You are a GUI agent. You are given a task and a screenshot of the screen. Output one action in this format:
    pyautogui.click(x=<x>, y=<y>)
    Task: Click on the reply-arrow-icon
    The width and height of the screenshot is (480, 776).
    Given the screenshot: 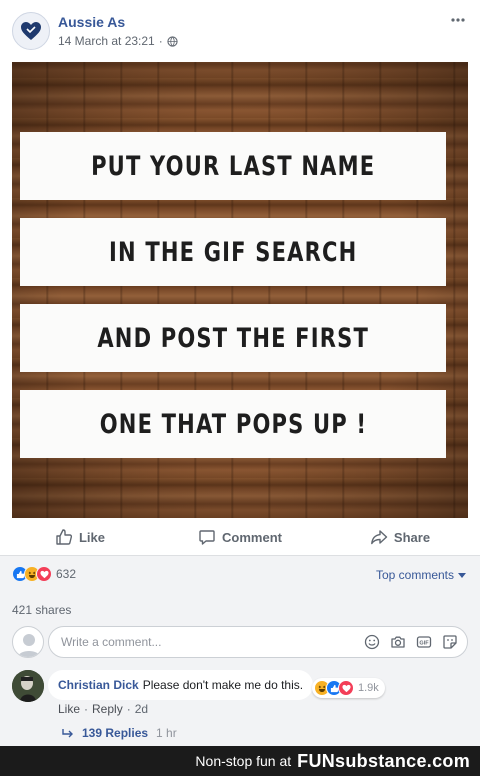 What is the action you would take?
    pyautogui.click(x=67, y=733)
    